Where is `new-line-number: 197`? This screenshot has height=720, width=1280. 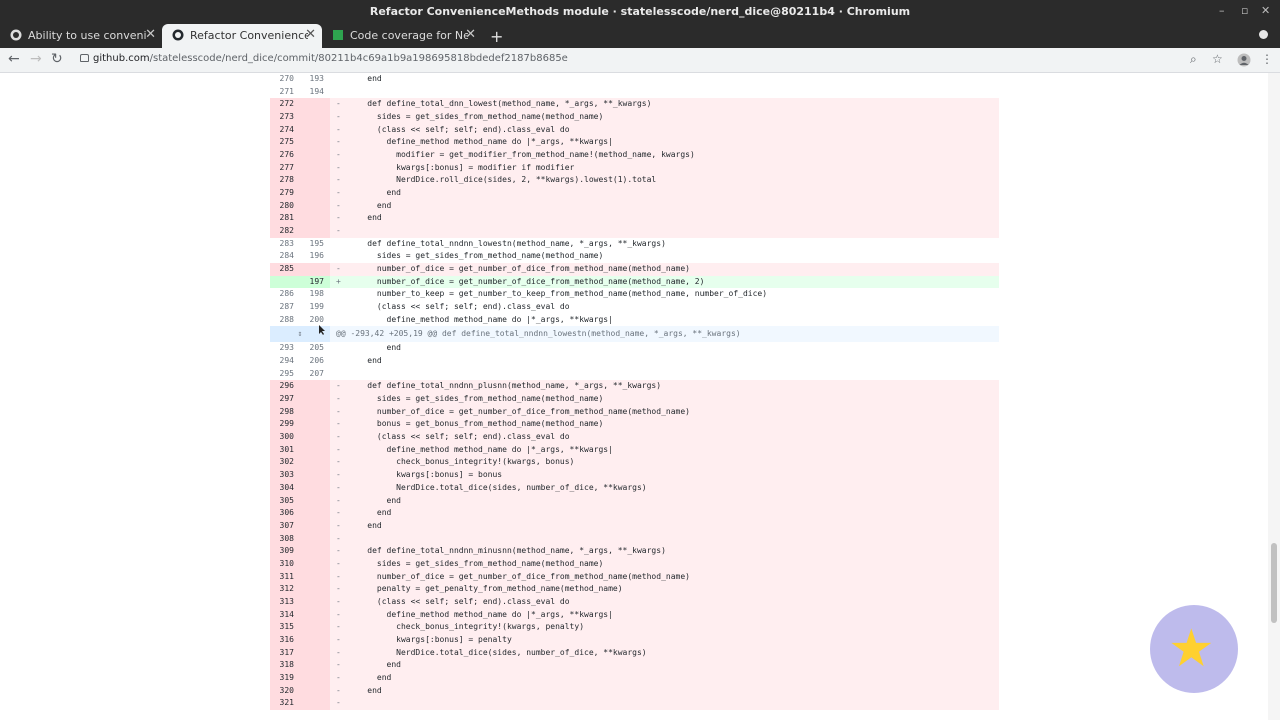 new-line-number: 197 is located at coordinates (315, 282).